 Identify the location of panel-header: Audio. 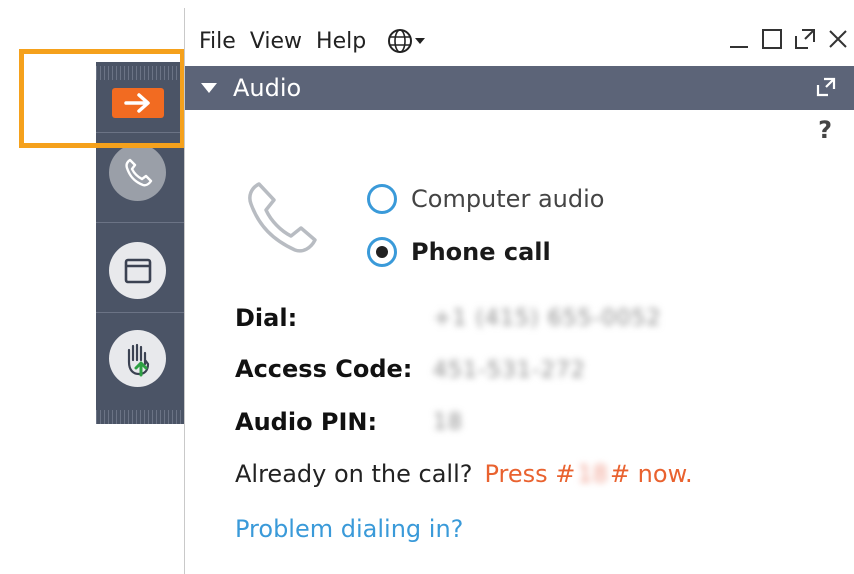
(519, 88).